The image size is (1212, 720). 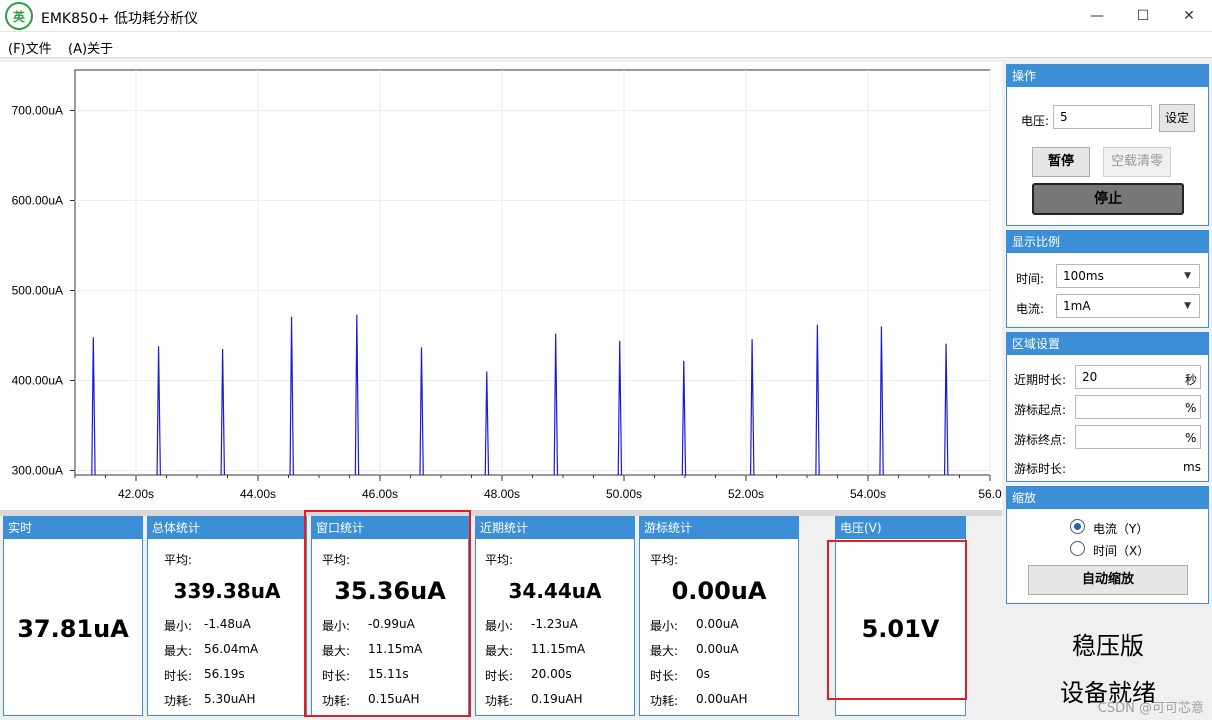 What do you see at coordinates (37, 291) in the screenshot?
I see `y-tick-label: 500.00uA` at bounding box center [37, 291].